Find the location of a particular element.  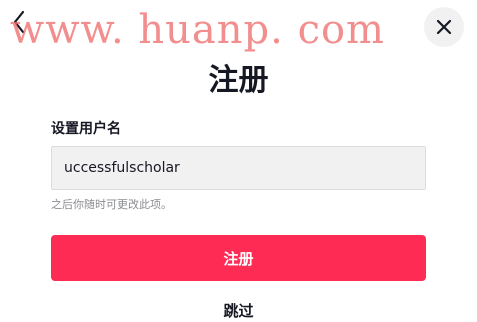

username-label: 设置用户名 is located at coordinates (86, 129).